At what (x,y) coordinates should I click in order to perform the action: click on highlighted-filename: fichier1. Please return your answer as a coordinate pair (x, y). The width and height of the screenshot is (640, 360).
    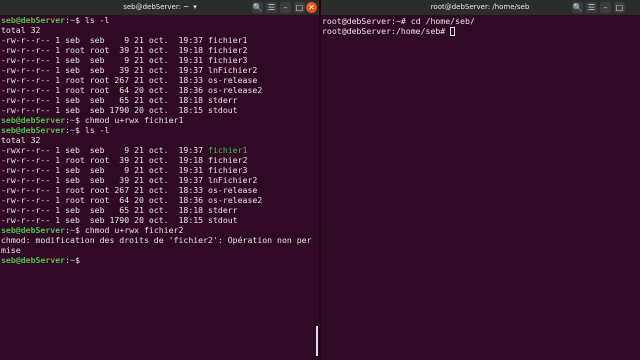
    Looking at the image, I should click on (228, 150).